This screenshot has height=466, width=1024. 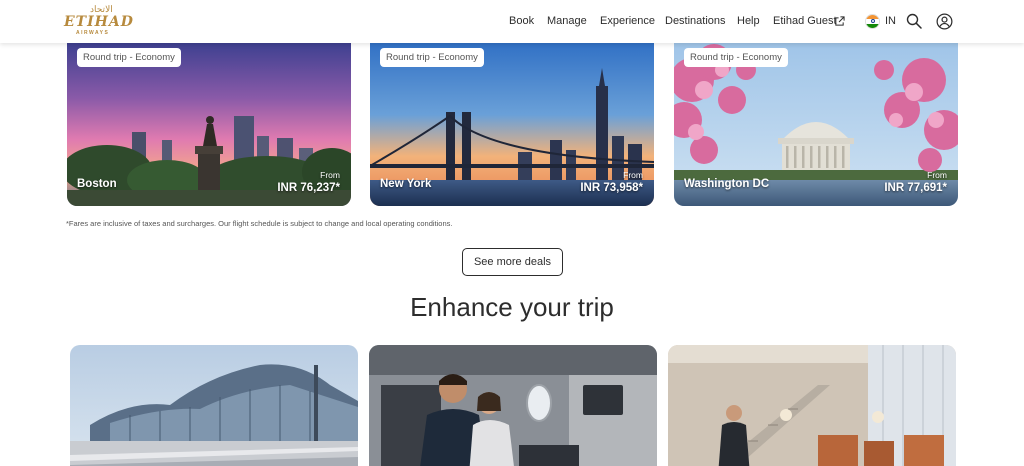 I want to click on enhance-card-airport, so click(x=214, y=405).